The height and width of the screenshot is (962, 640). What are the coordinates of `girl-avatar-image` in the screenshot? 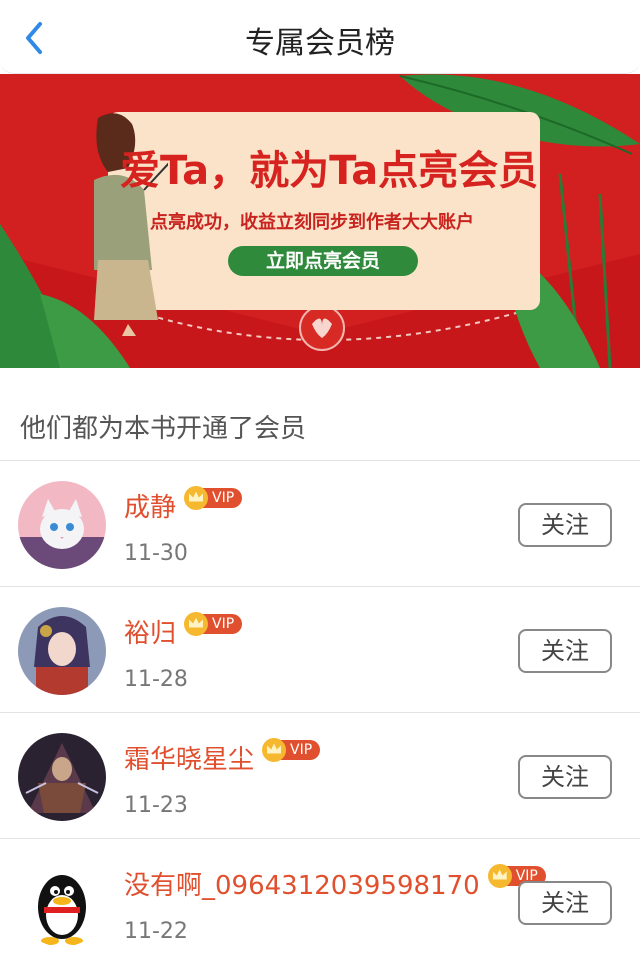 It's located at (62, 651).